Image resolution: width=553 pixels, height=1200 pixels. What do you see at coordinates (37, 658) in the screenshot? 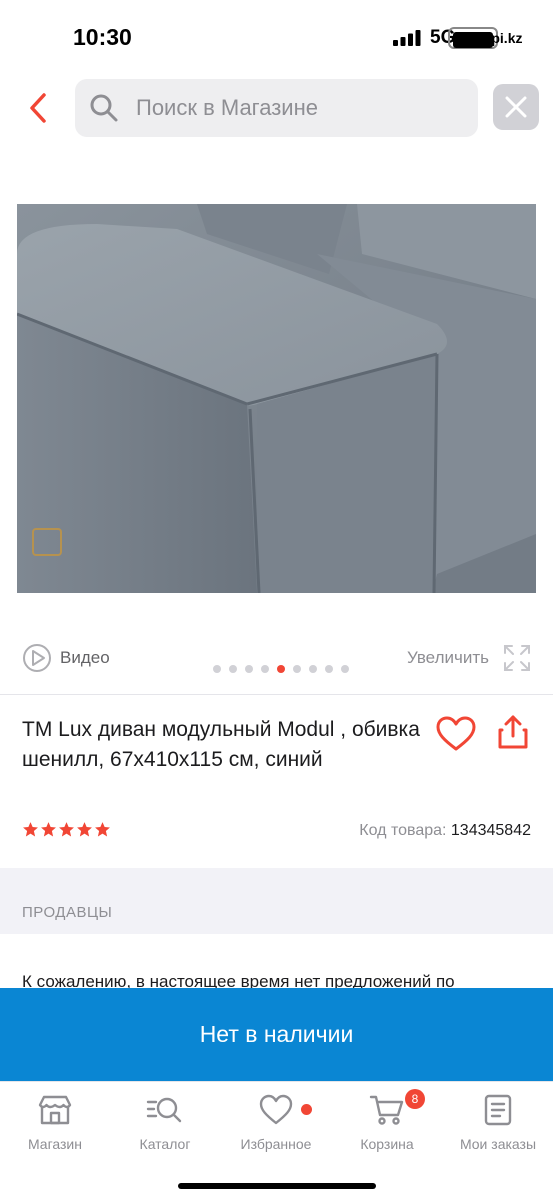
I see `play-icon` at bounding box center [37, 658].